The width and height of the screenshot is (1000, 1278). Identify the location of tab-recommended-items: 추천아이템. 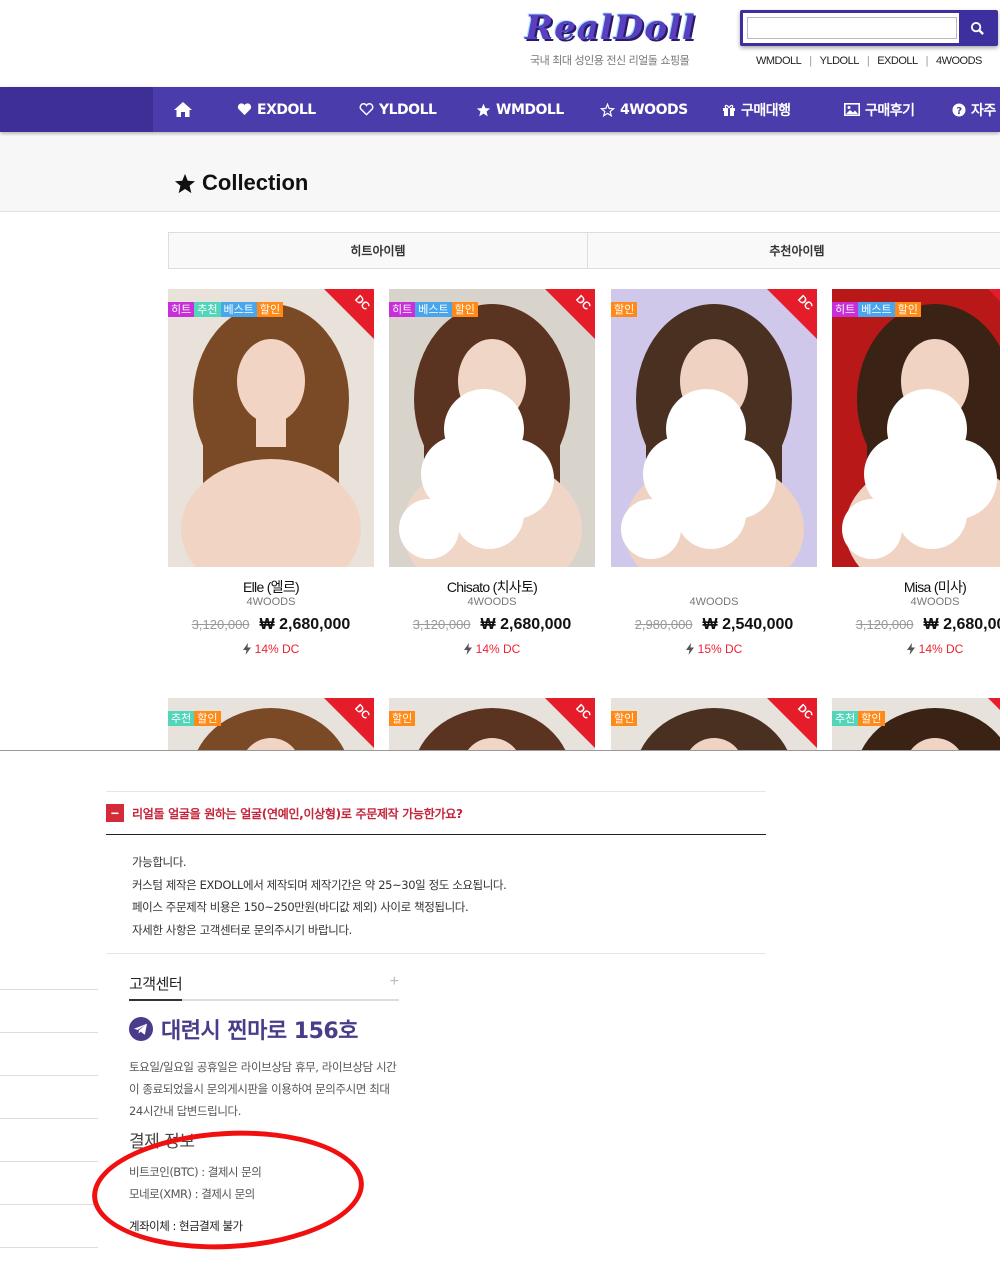
(794, 250).